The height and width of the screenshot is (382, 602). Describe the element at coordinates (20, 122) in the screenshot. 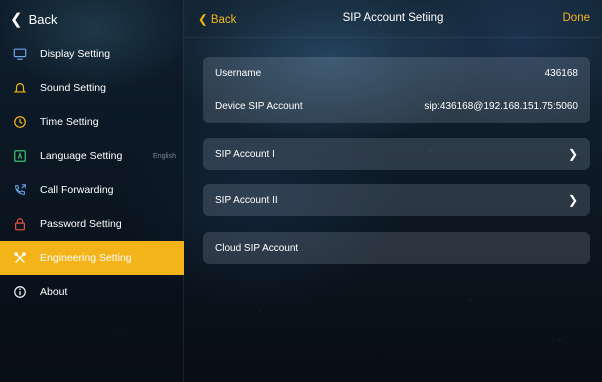

I see `clock-icon` at that location.